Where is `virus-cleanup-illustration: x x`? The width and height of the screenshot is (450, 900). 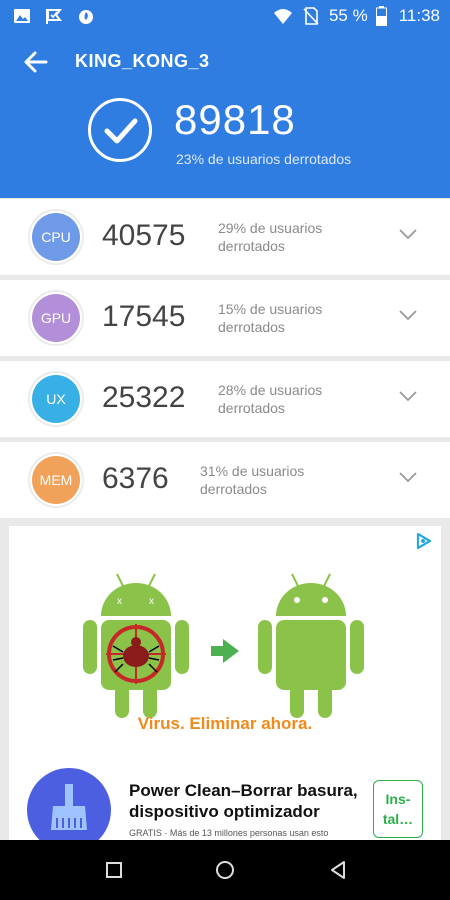 virus-cleanup-illustration: x x is located at coordinates (223, 645).